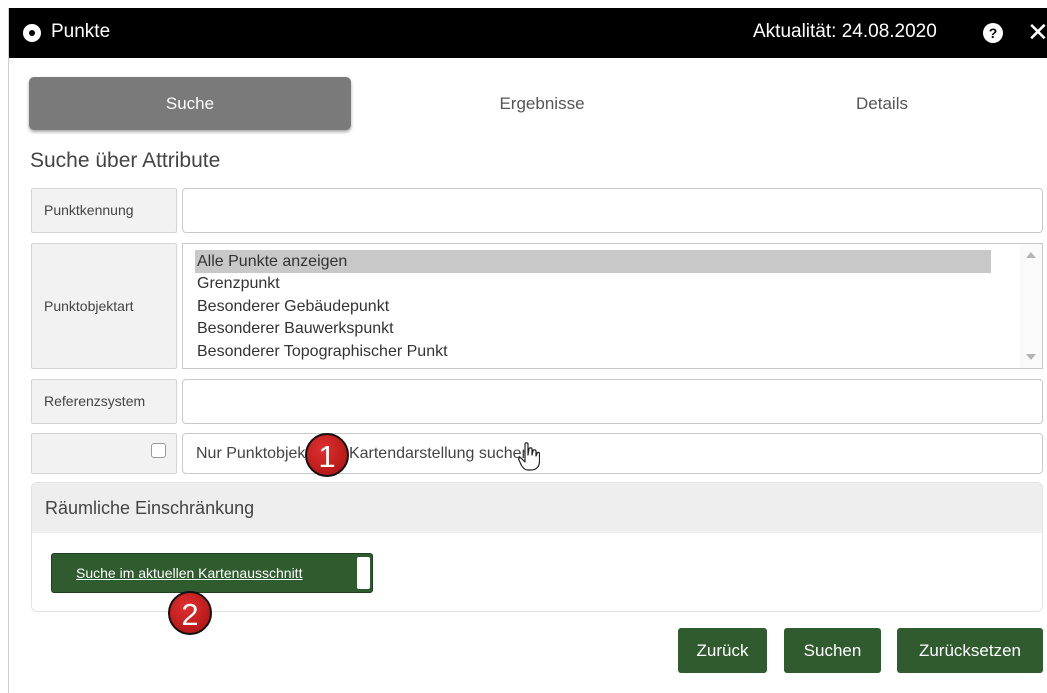  What do you see at coordinates (327, 455) in the screenshot?
I see `annotation-marker-1: 1` at bounding box center [327, 455].